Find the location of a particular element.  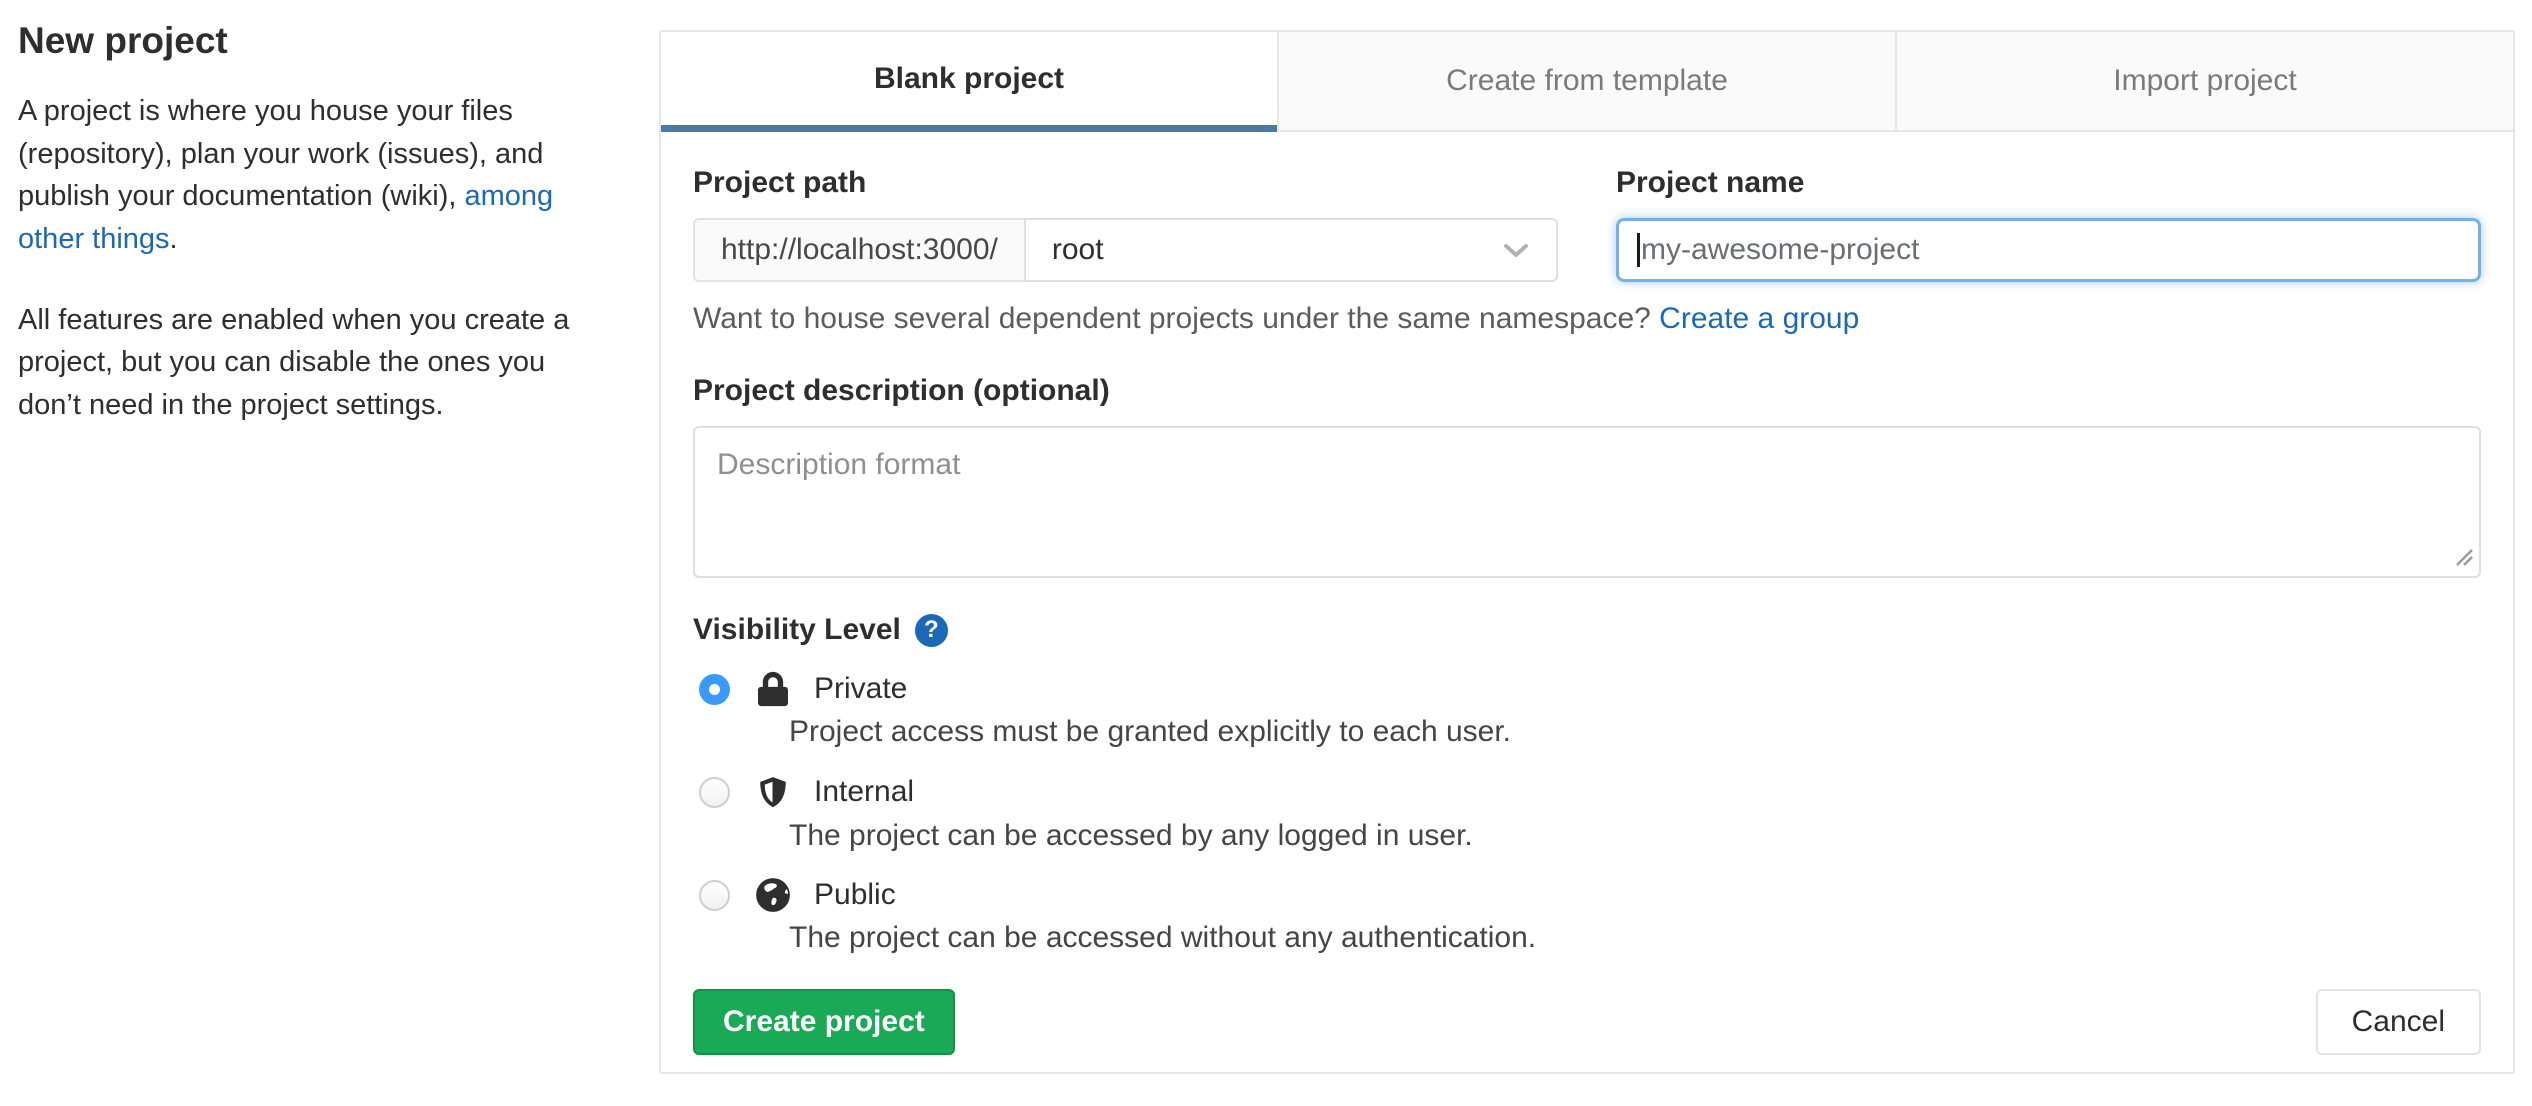

internal-radio-button is located at coordinates (714, 792).